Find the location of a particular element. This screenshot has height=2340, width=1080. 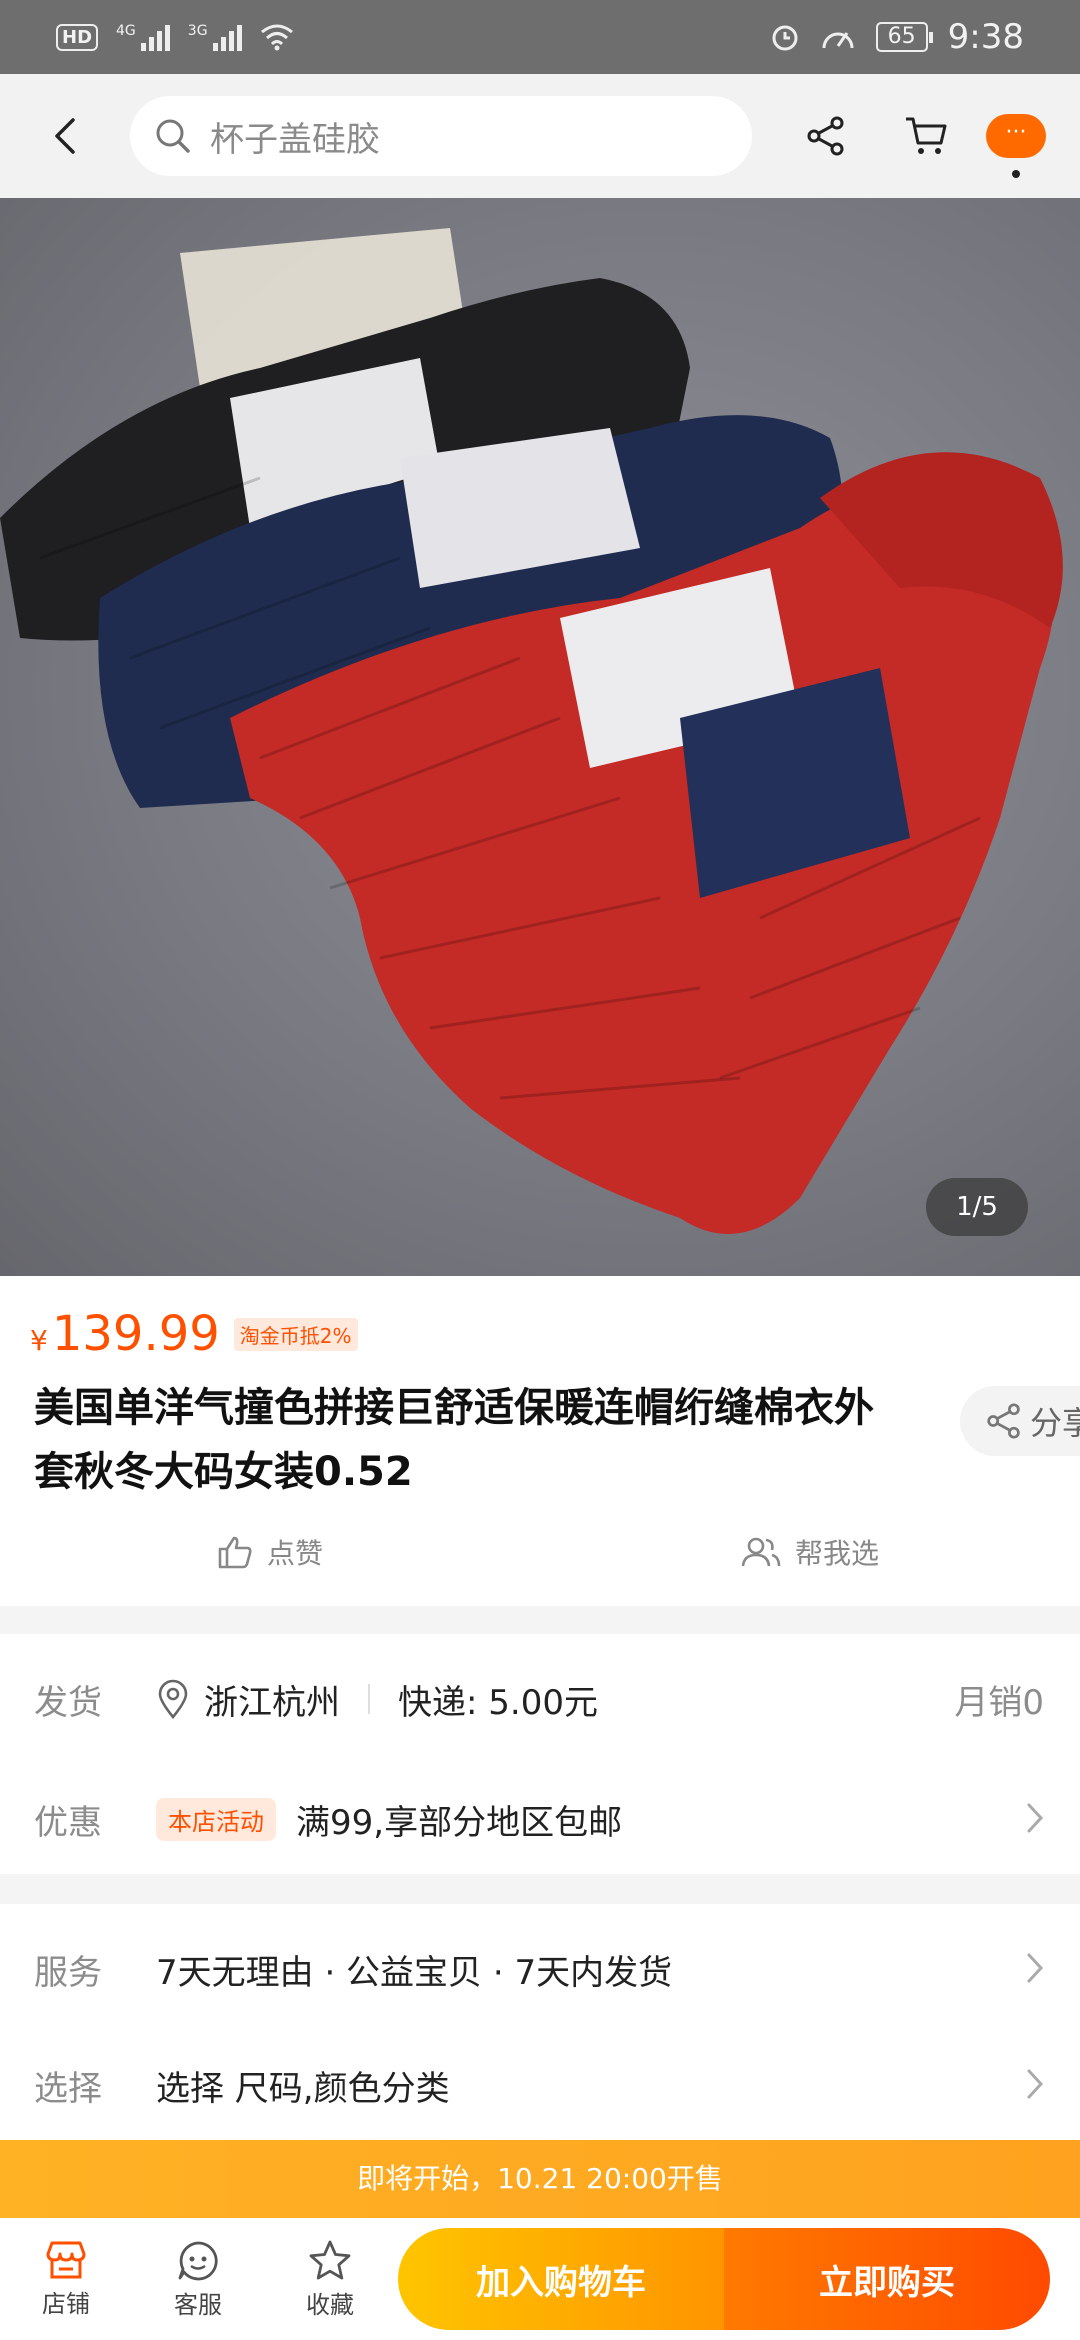

buy-now-button: 立即购买 is located at coordinates (887, 2279).